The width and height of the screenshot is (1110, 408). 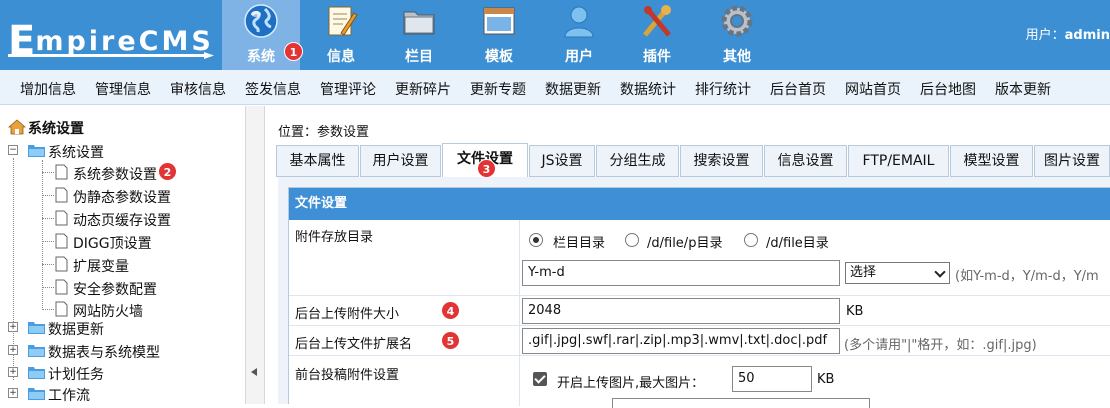 I want to click on tree-line, so click(x=42, y=234).